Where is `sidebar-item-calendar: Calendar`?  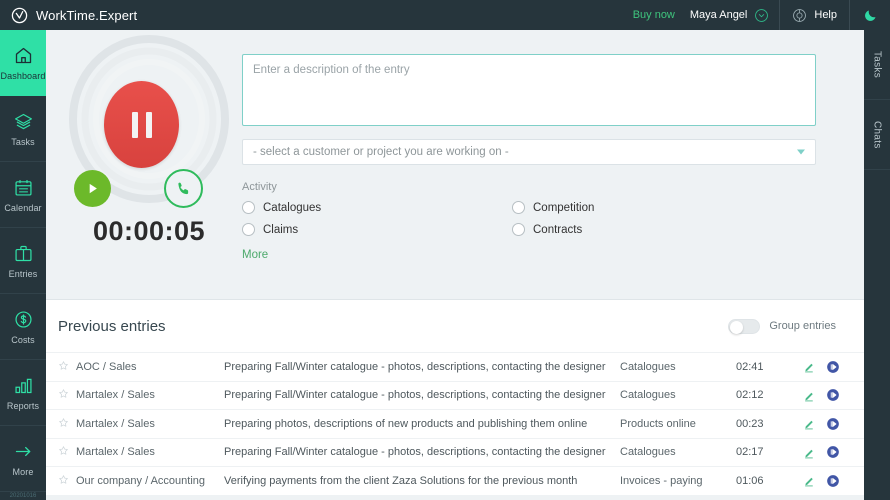
sidebar-item-calendar: Calendar is located at coordinates (23, 195).